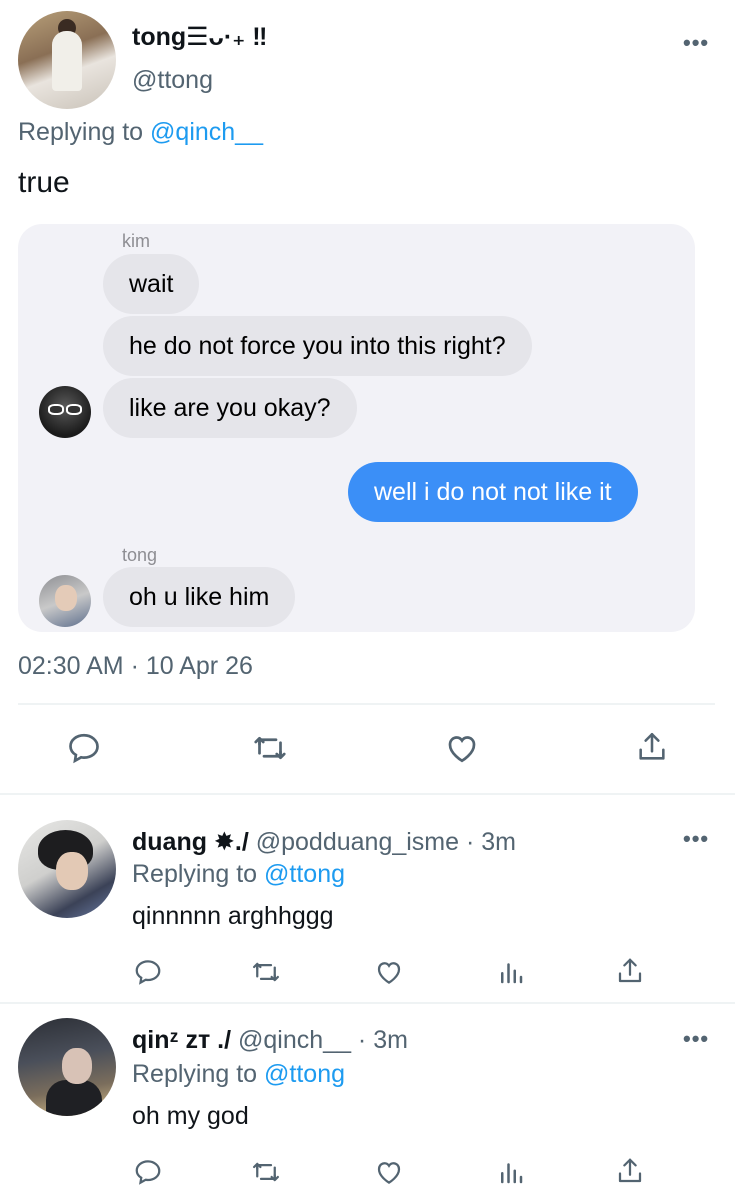  Describe the element at coordinates (56, 409) in the screenshot. I see `glasses-left` at that location.